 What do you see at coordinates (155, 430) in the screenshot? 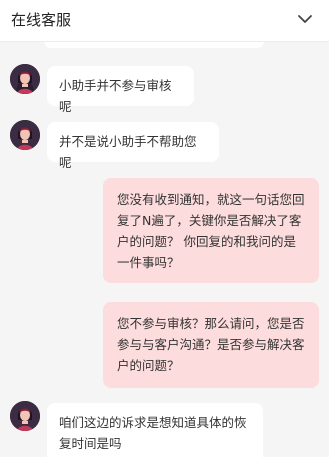
I see `message-bubble: 咱们这边的诉求是想知道具体的恢复时间是吗` at bounding box center [155, 430].